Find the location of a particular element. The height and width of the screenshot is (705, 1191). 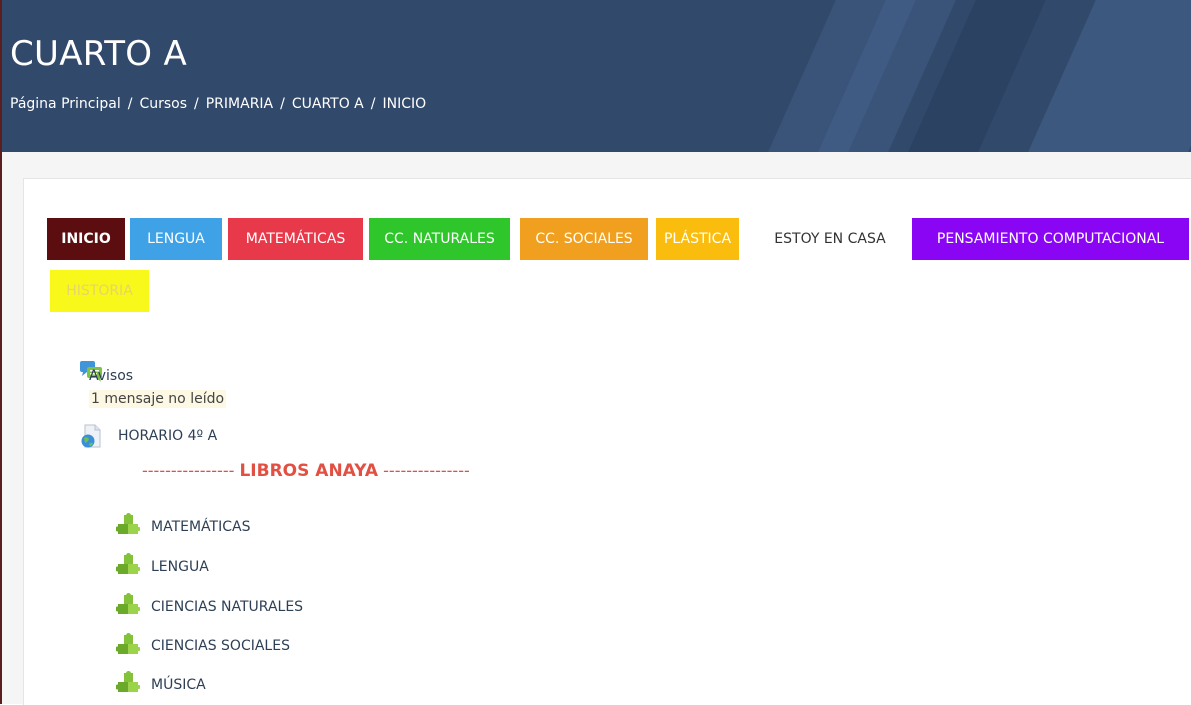

tab-pensamiento-computacional: PENSAMIENTO COMPUTACIONAL is located at coordinates (1050, 239).